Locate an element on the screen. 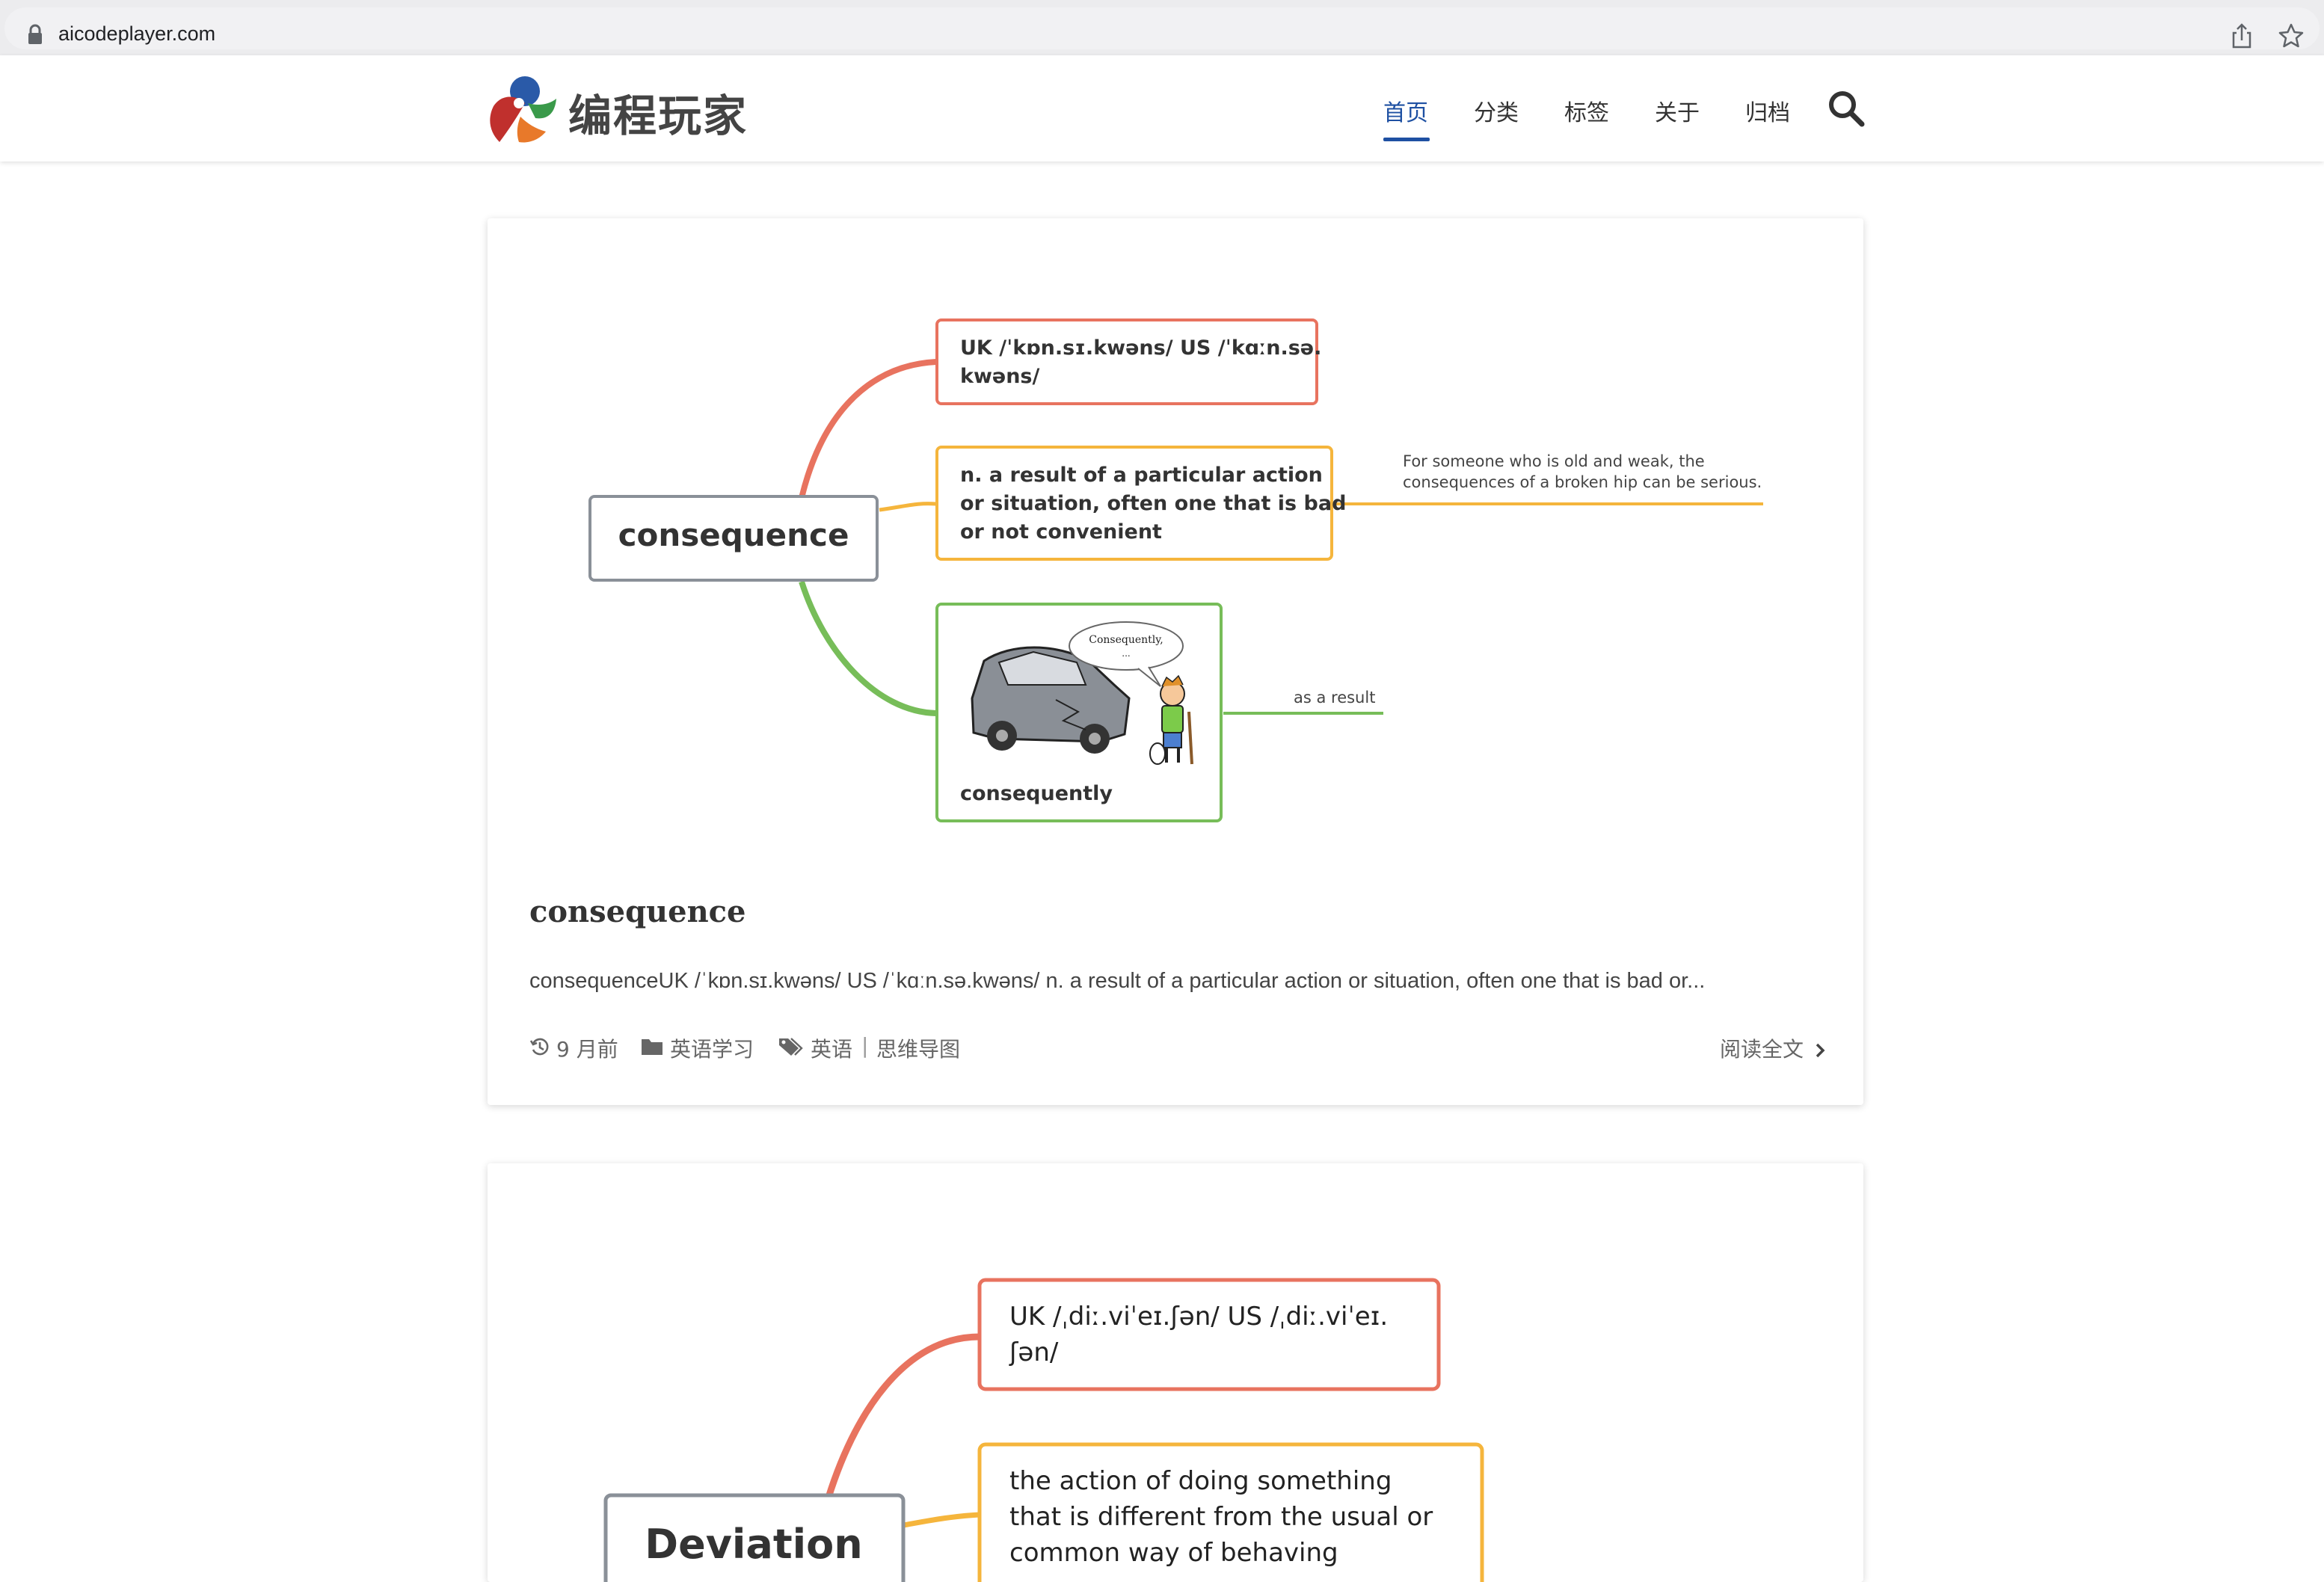  logo-icon is located at coordinates (522, 109).